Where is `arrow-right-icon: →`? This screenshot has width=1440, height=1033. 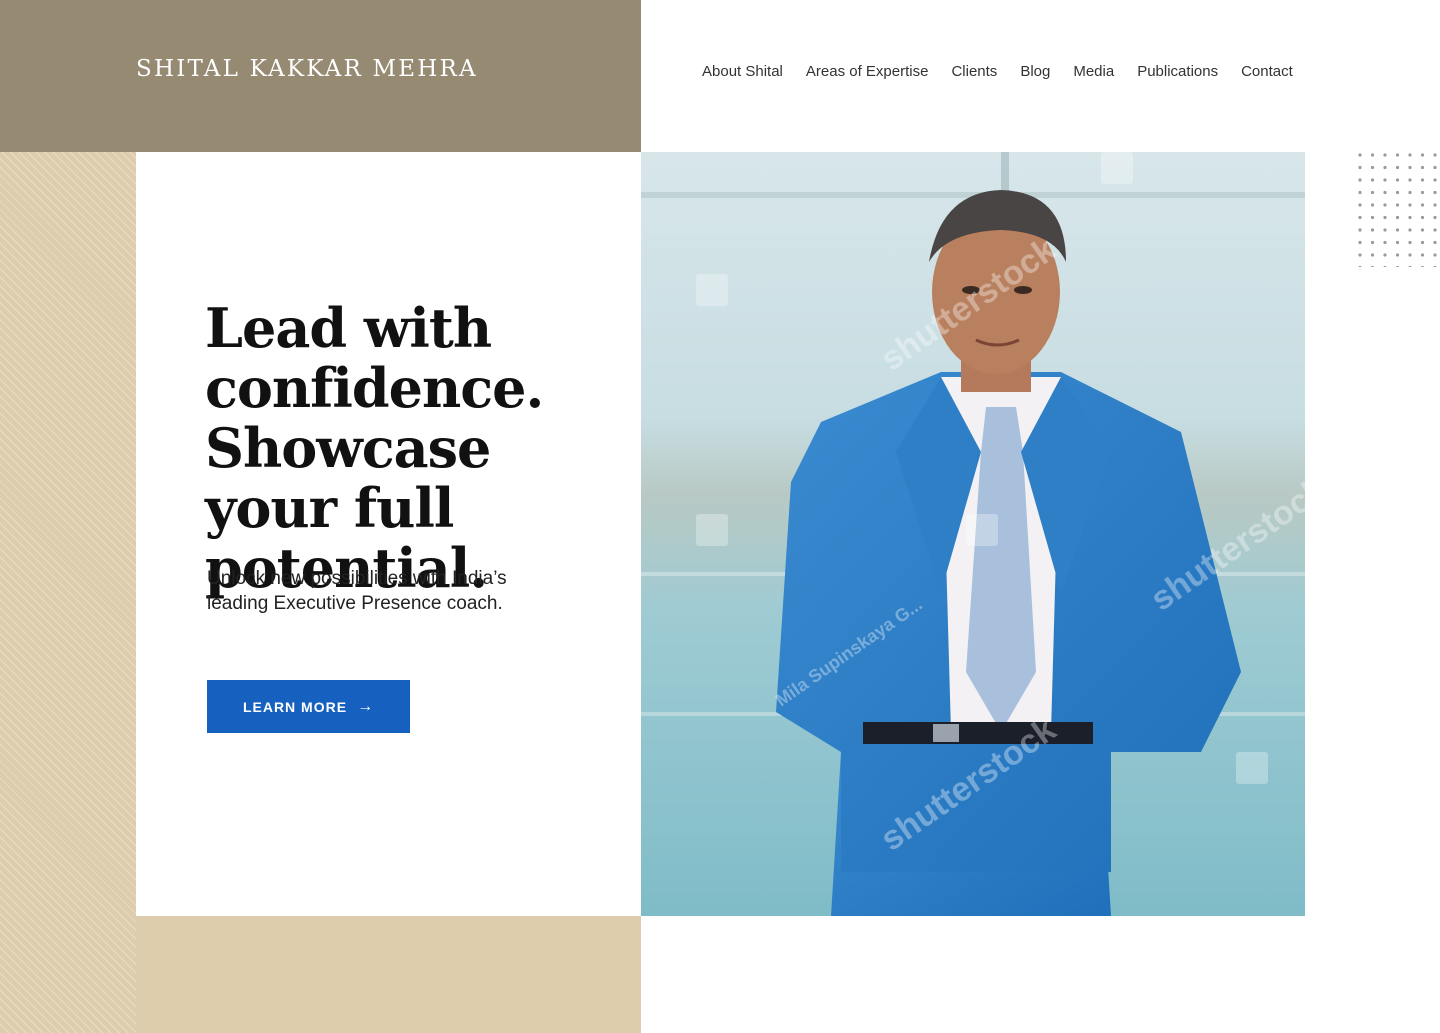 arrow-right-icon: → is located at coordinates (366, 706).